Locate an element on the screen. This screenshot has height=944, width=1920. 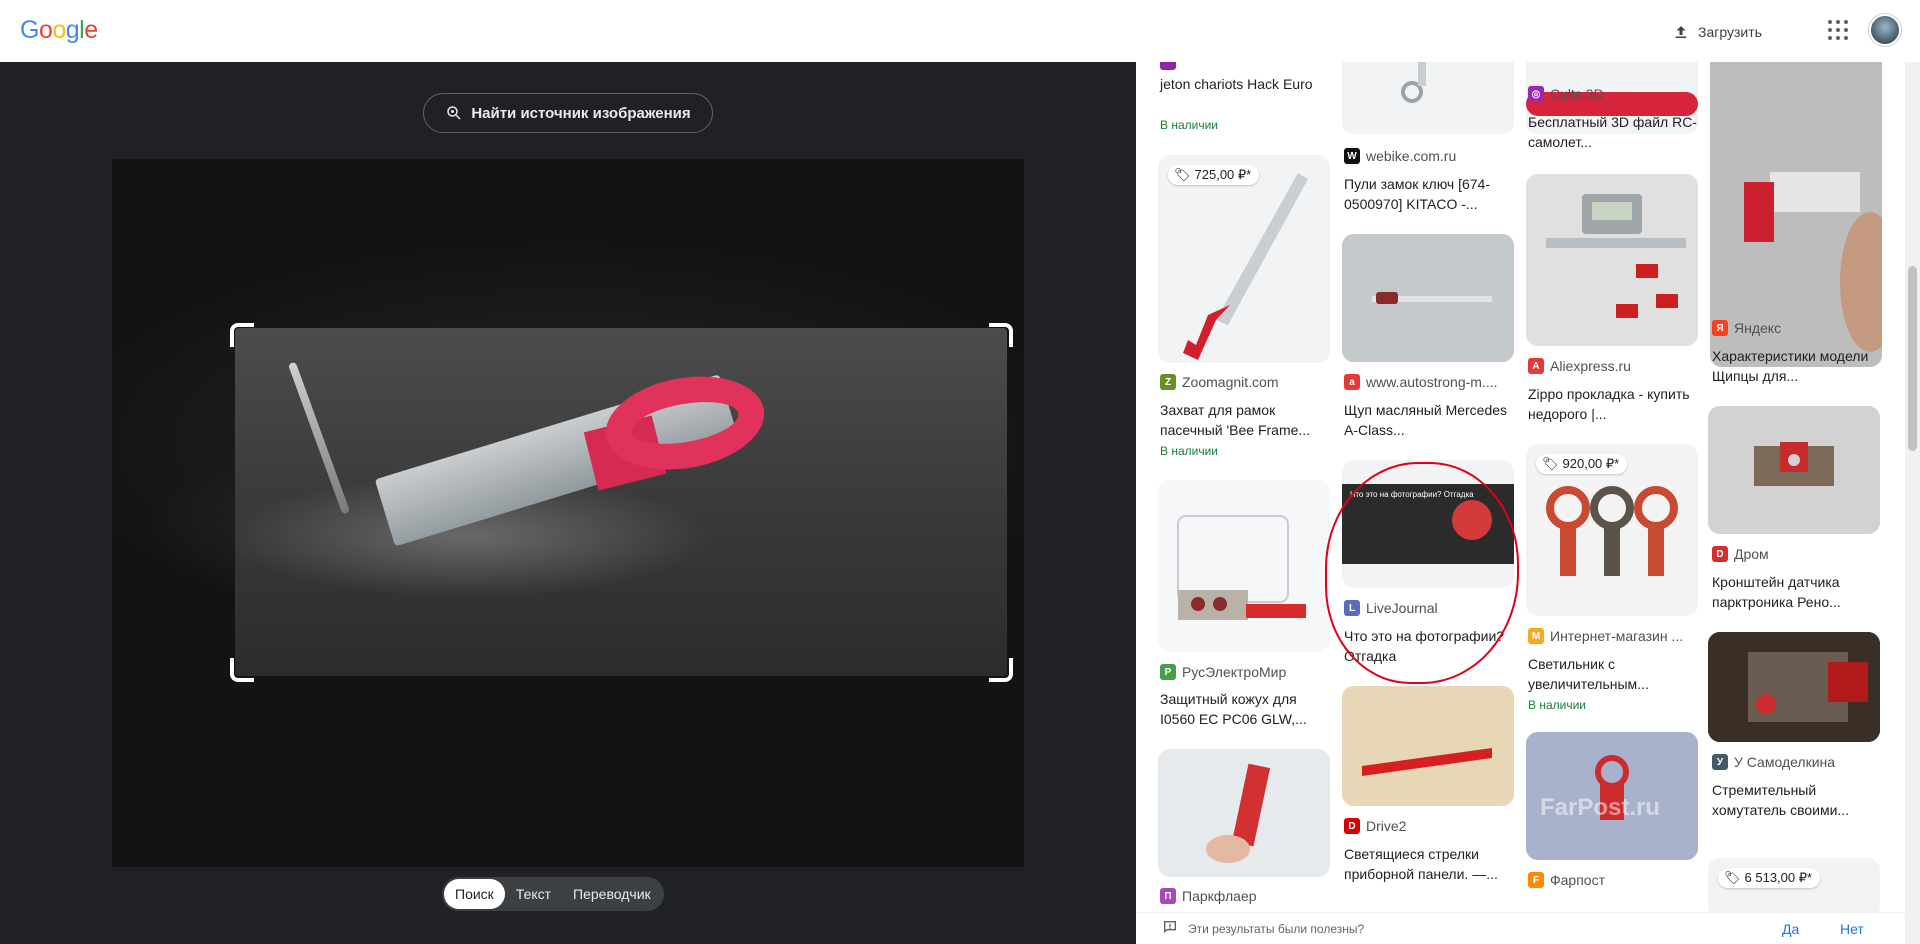
find-image-source-button: Найти источник изображения is located at coordinates (568, 113).